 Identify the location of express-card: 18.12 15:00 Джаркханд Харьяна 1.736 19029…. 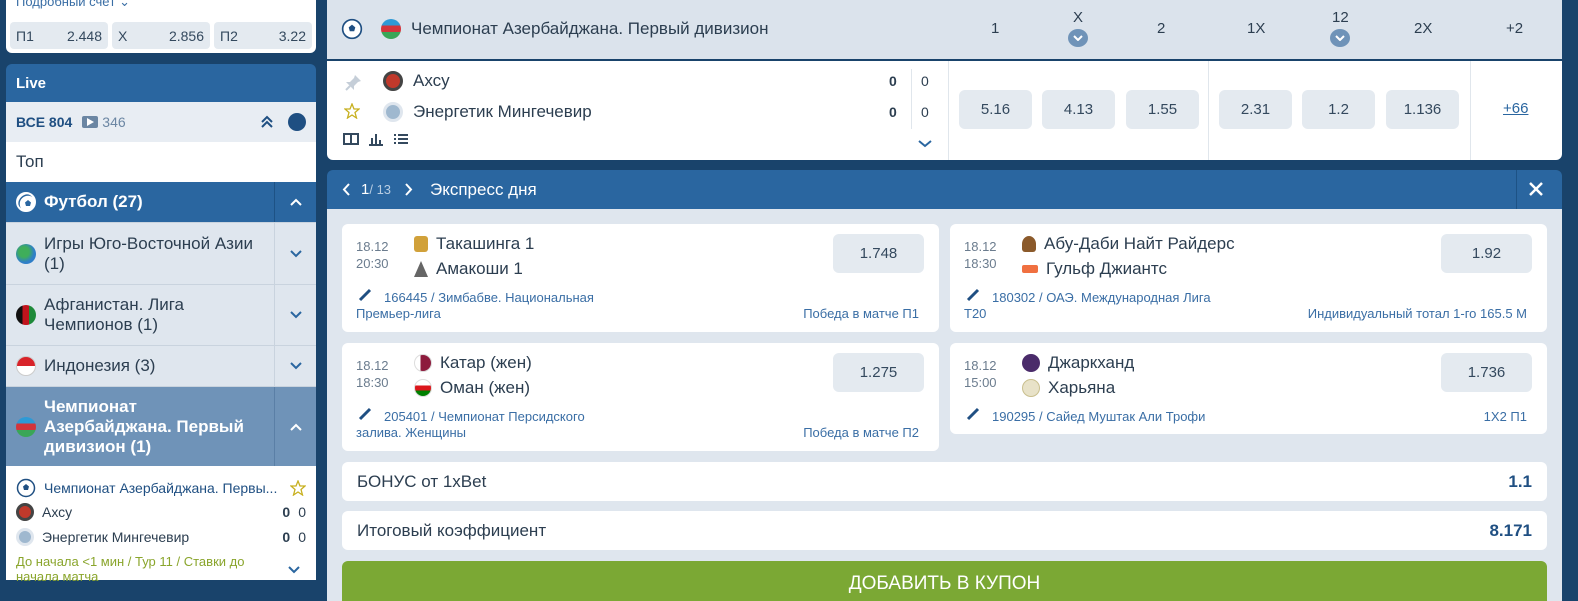
(1248, 388).